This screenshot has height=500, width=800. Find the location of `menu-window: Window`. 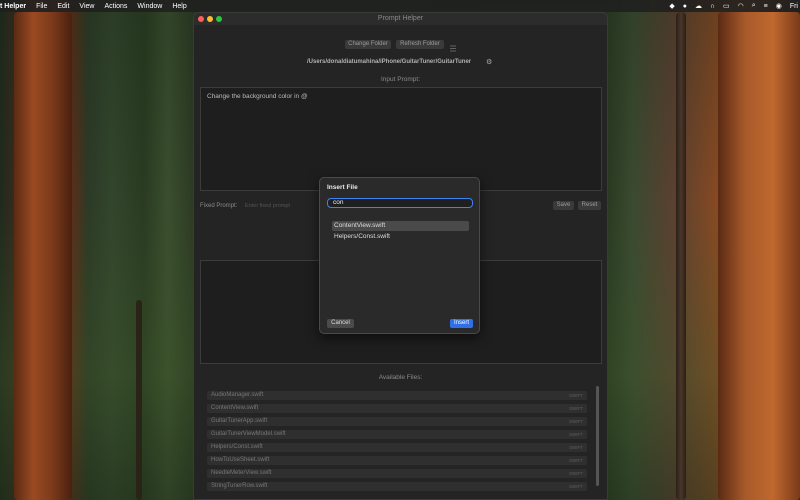

menu-window: Window is located at coordinates (149, 6).